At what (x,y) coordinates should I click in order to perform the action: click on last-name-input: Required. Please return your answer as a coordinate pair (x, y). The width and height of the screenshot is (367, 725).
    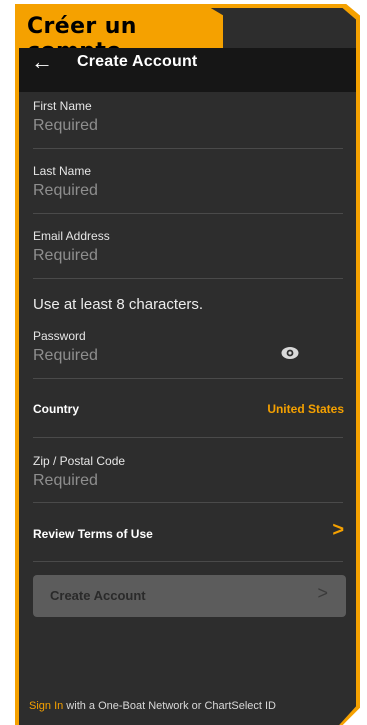
    Looking at the image, I should click on (65, 191).